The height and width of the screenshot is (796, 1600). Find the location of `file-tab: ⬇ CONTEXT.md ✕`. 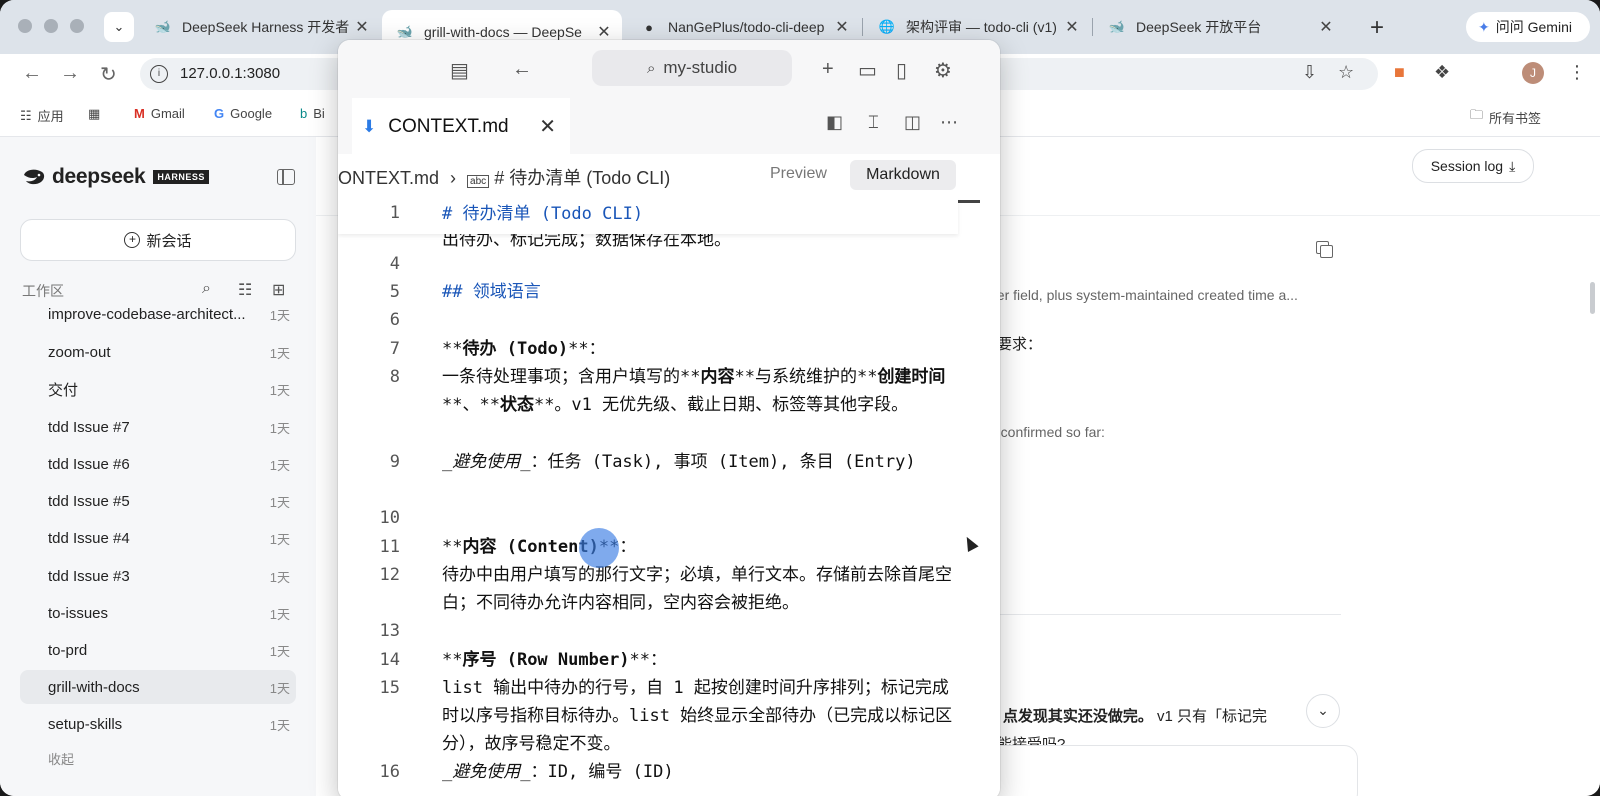

file-tab: ⬇ CONTEXT.md ✕ is located at coordinates (461, 126).